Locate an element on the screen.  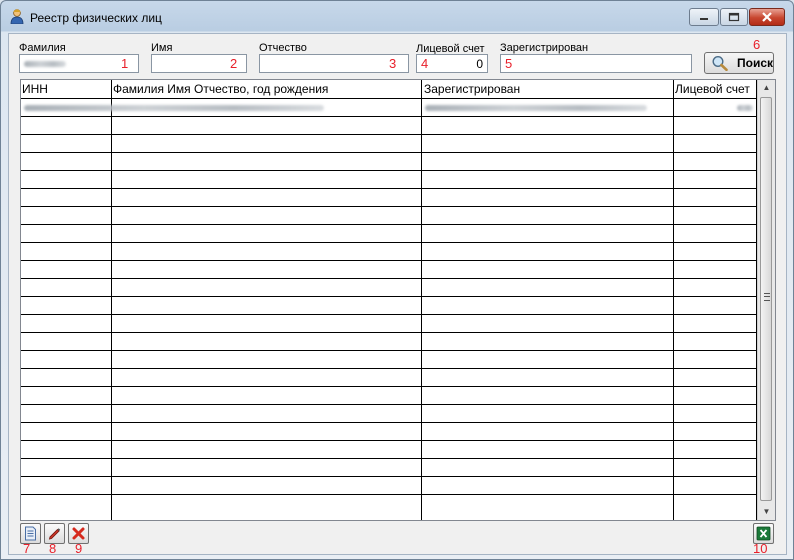
maximize-icon is located at coordinates (734, 17).